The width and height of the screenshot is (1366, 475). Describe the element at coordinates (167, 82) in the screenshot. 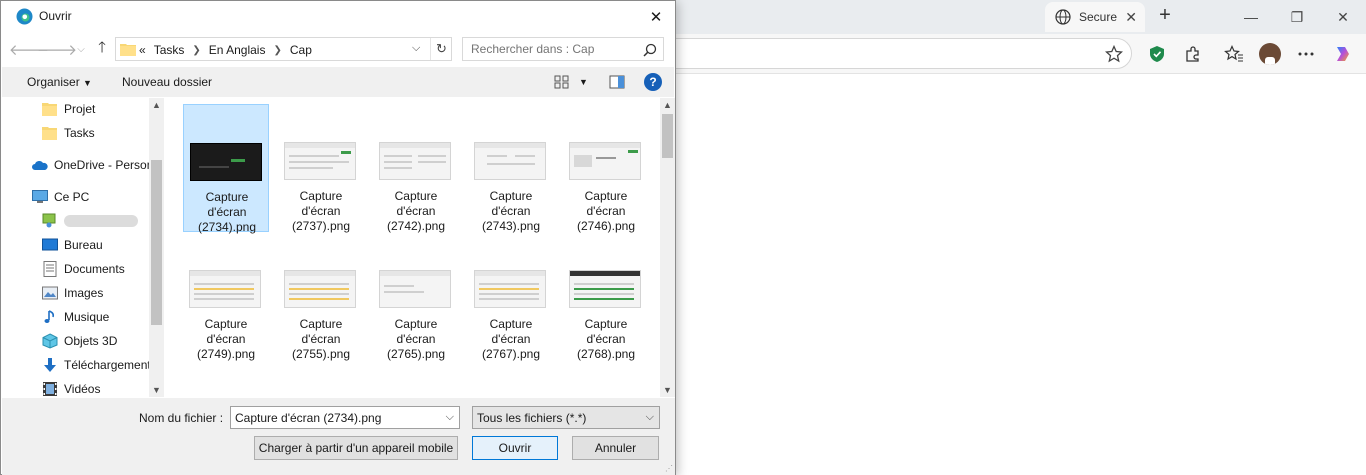

I see `new-folder-button: Nouveau dossier` at that location.